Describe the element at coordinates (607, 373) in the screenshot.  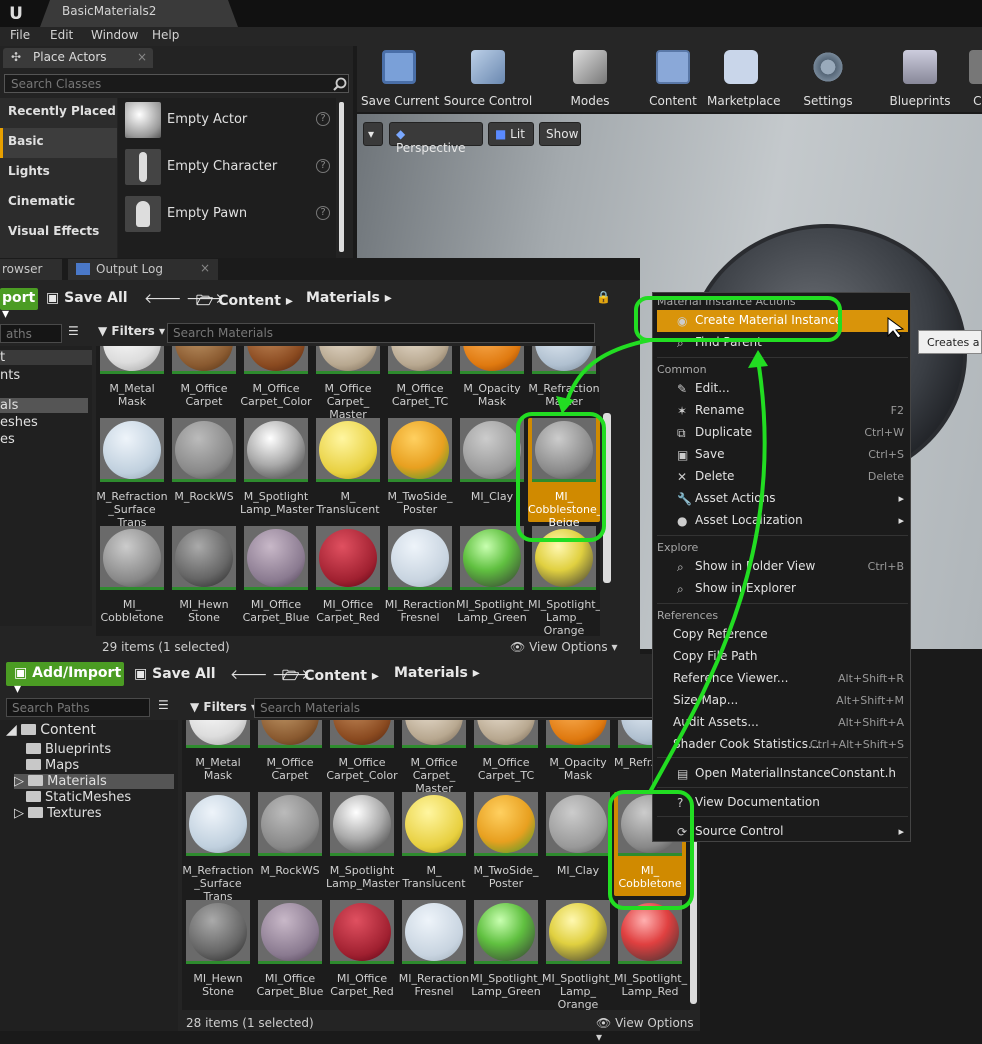
I see `annotation-arrow-down` at that location.